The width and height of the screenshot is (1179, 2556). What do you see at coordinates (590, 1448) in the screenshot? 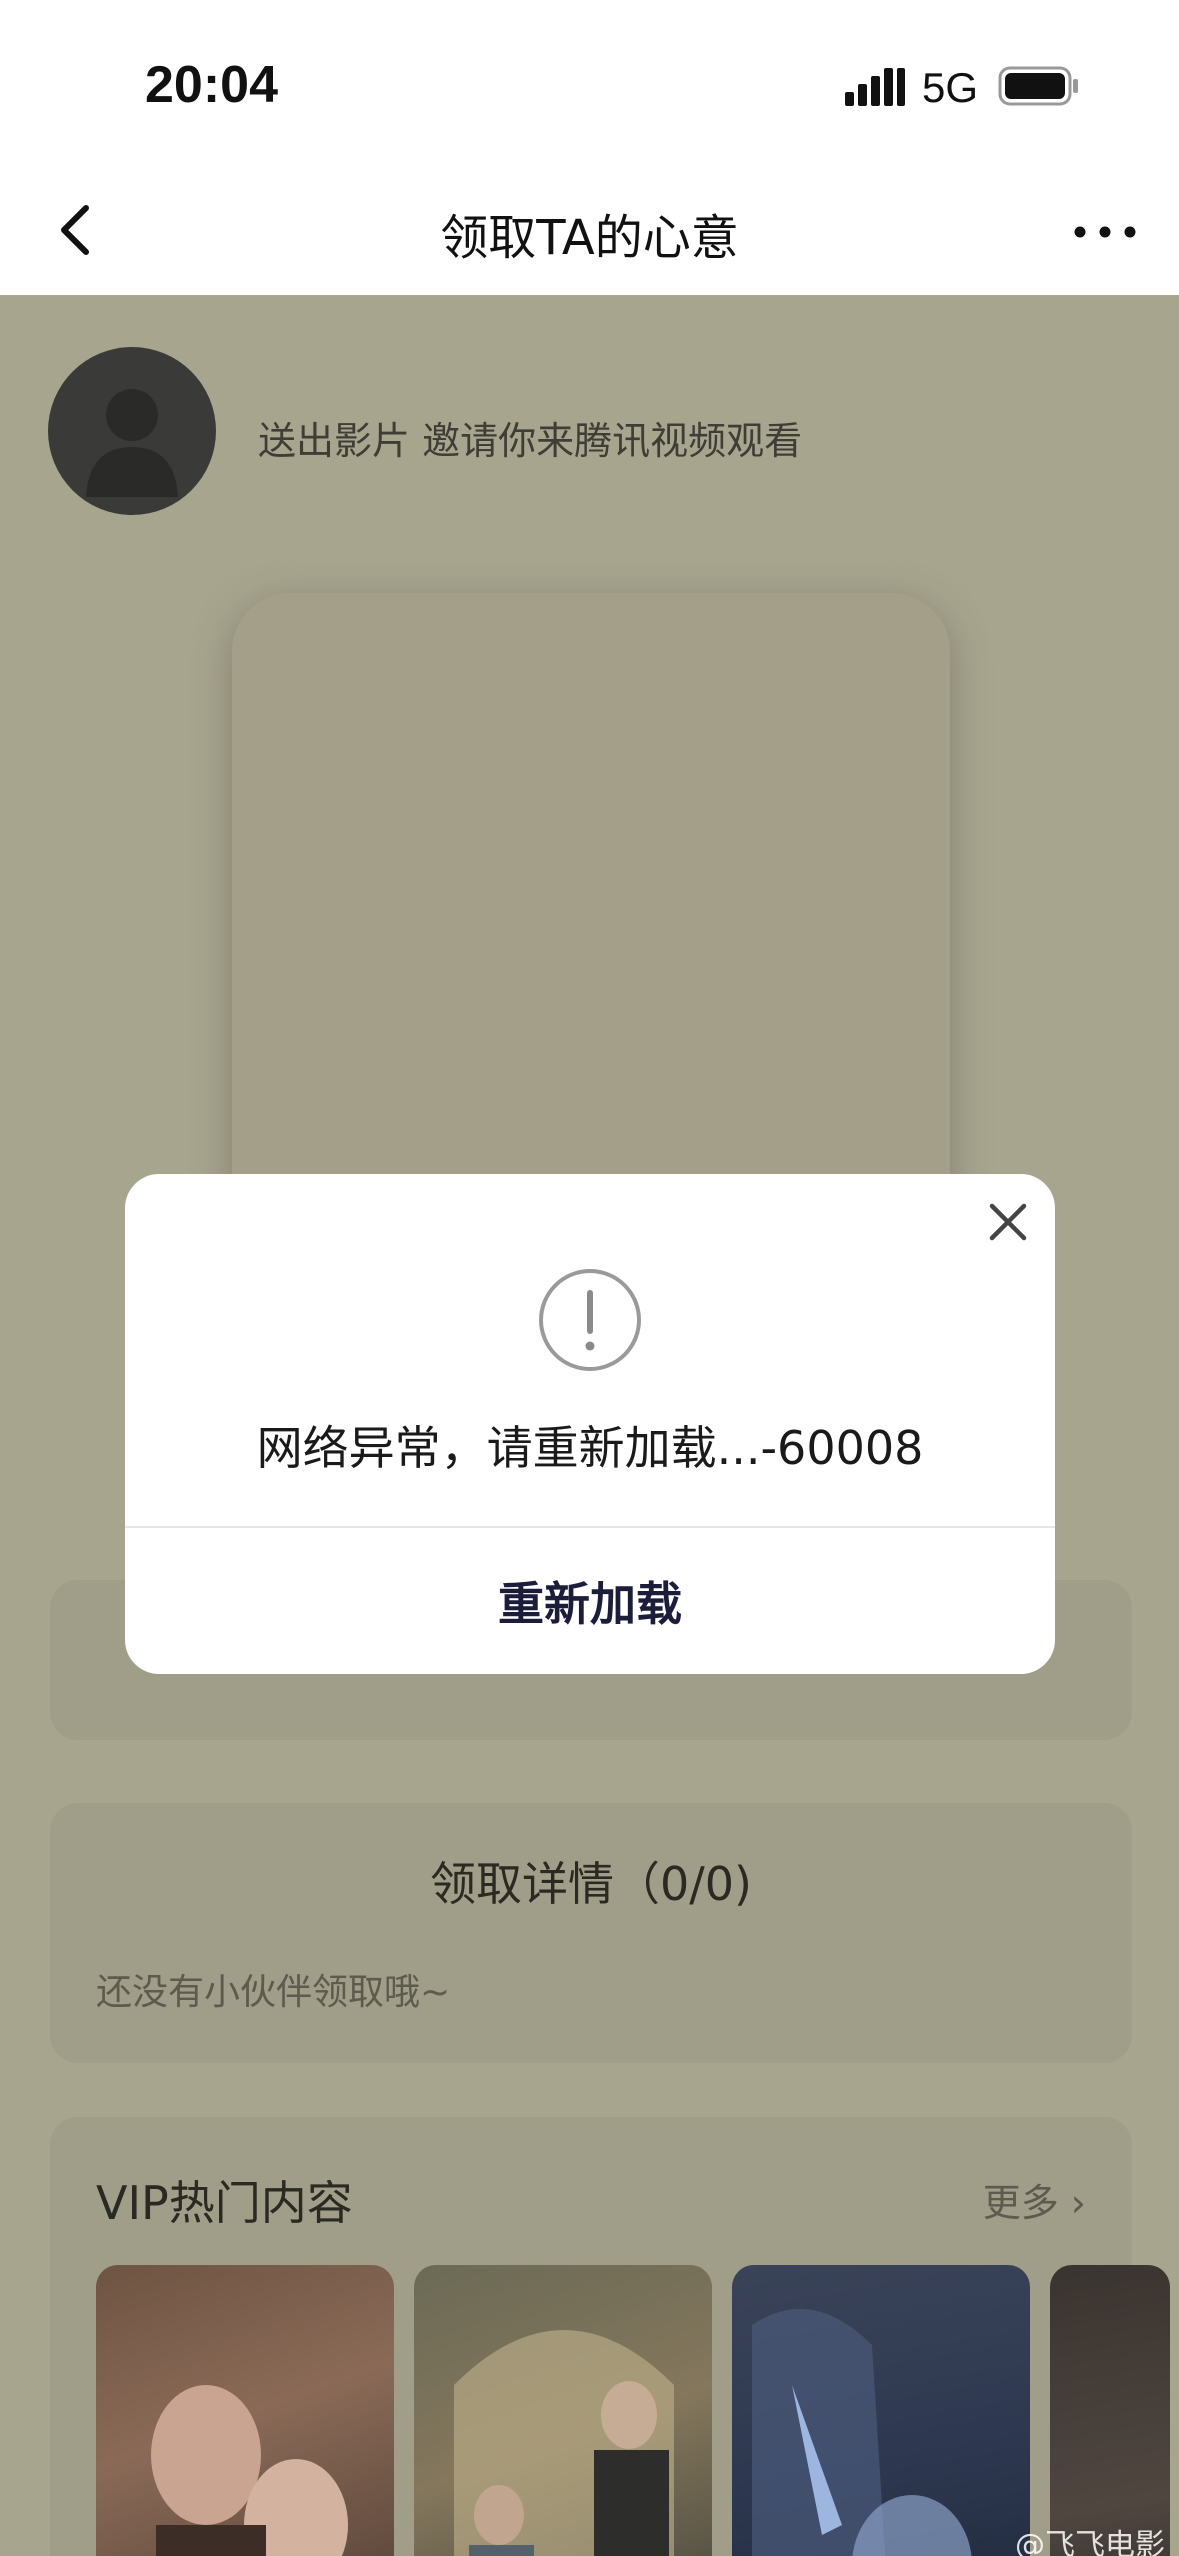
I see `dialog-message: 网络异常，请重新加载...-60008` at bounding box center [590, 1448].